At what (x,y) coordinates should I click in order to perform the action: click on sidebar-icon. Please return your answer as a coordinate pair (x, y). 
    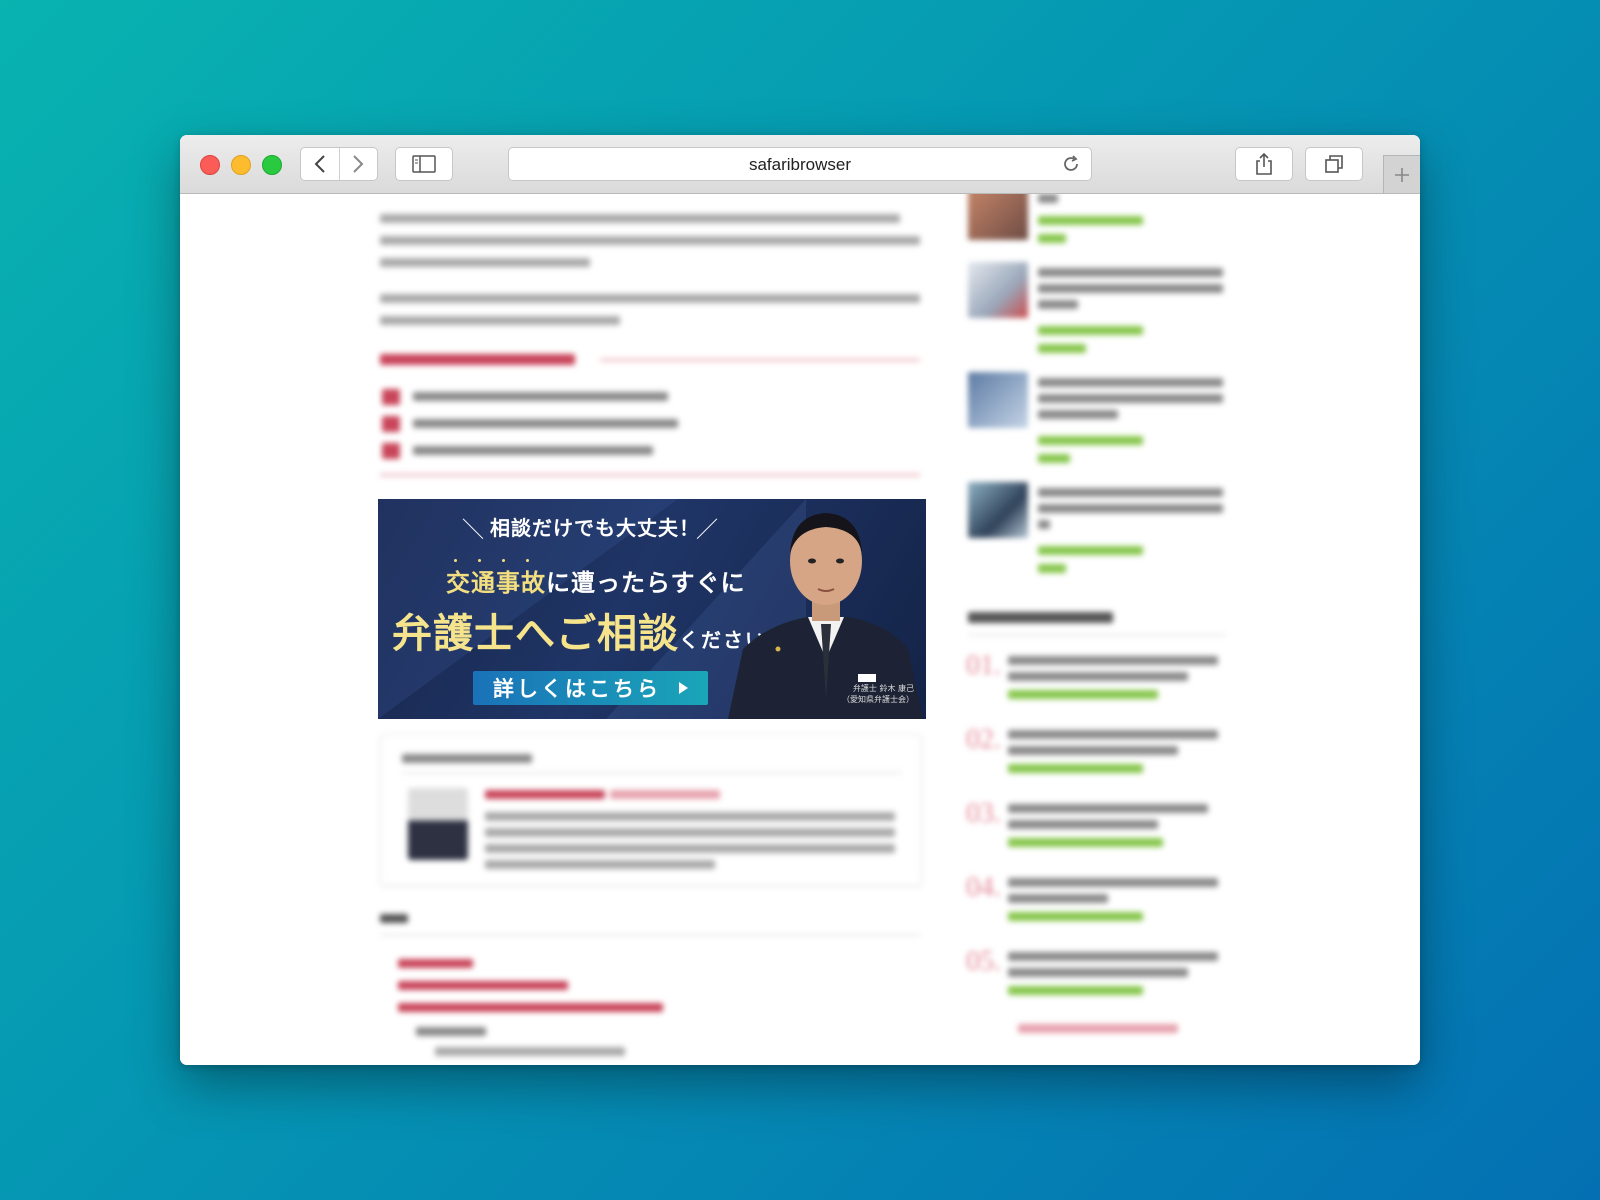
    Looking at the image, I should click on (424, 164).